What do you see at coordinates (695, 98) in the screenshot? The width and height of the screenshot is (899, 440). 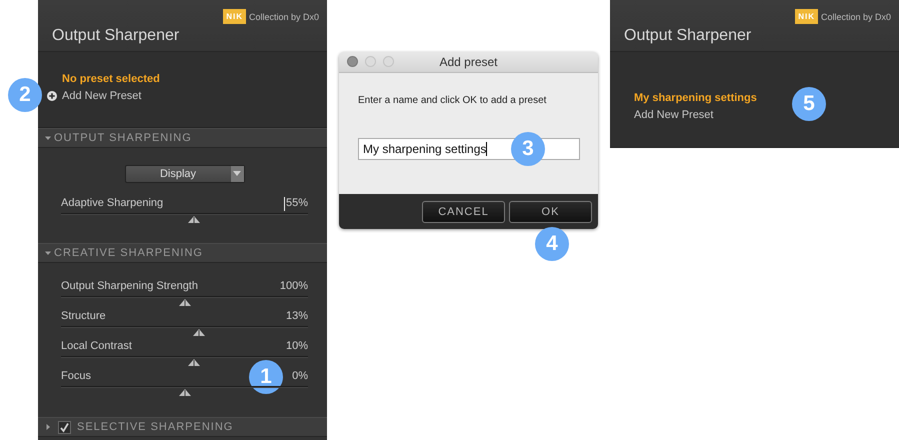 I see `preset-name: My sharpening settings` at bounding box center [695, 98].